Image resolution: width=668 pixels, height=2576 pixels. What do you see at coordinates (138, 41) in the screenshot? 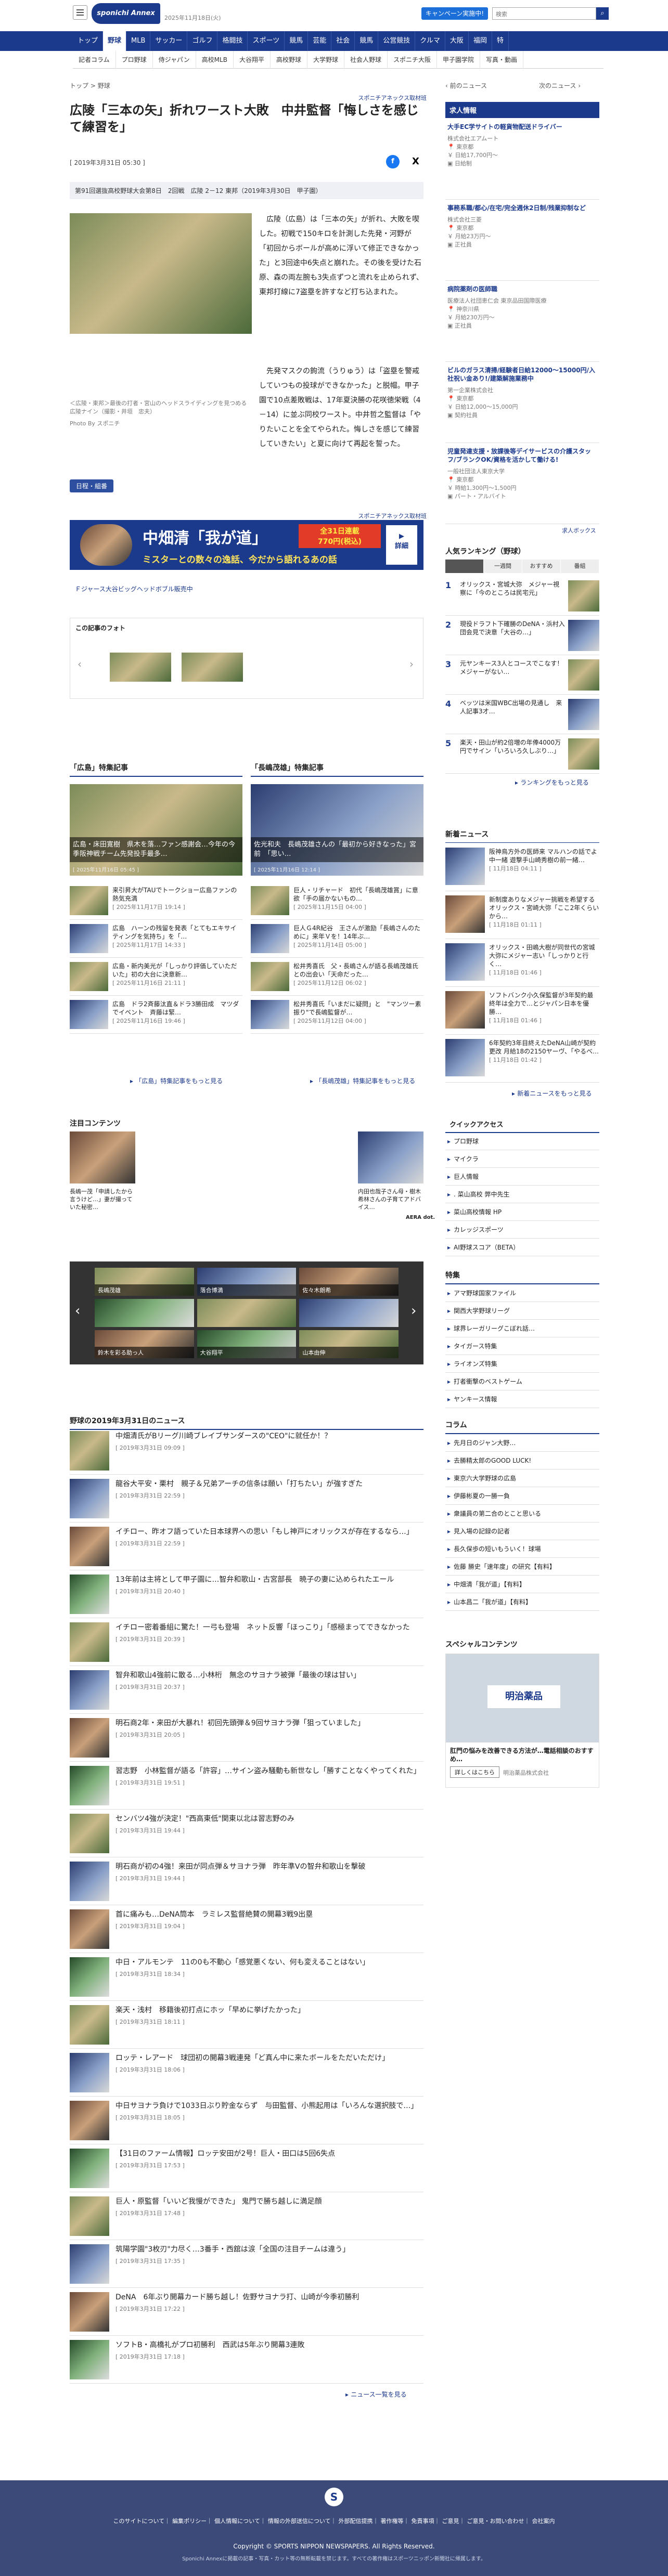
I see `nav-item-2: MLB` at bounding box center [138, 41].